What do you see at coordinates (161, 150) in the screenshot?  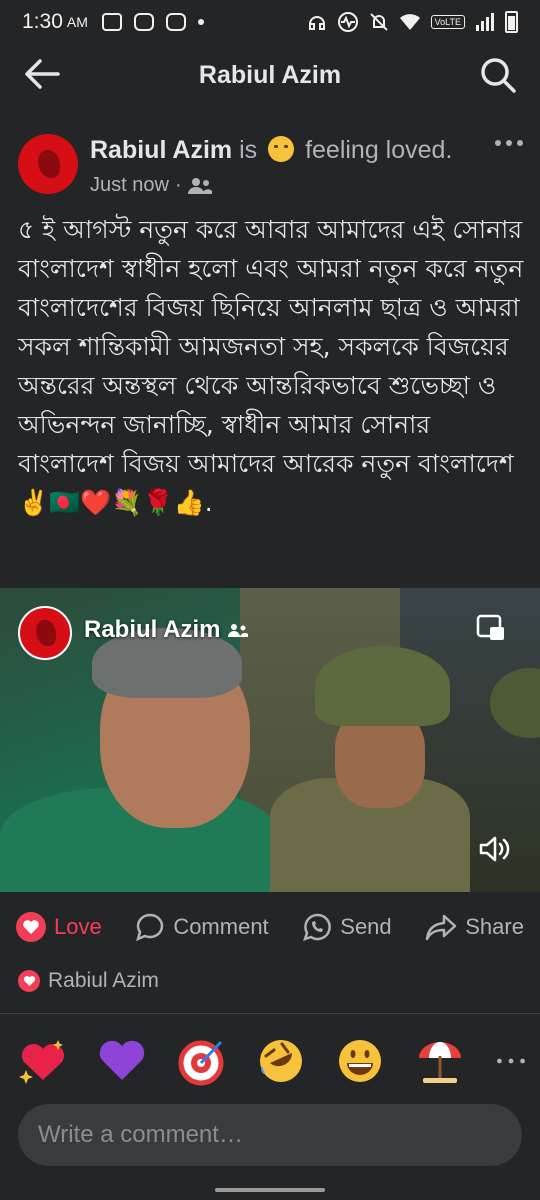 I see `author-name: Rabiul Azim` at bounding box center [161, 150].